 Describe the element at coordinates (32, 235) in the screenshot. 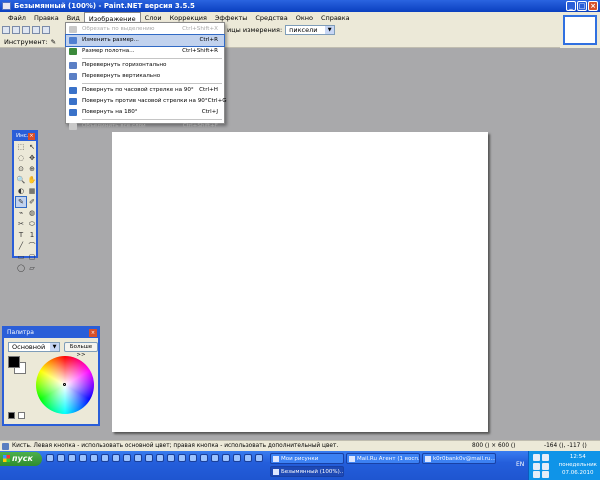

I see `line-tool: 1` at that location.